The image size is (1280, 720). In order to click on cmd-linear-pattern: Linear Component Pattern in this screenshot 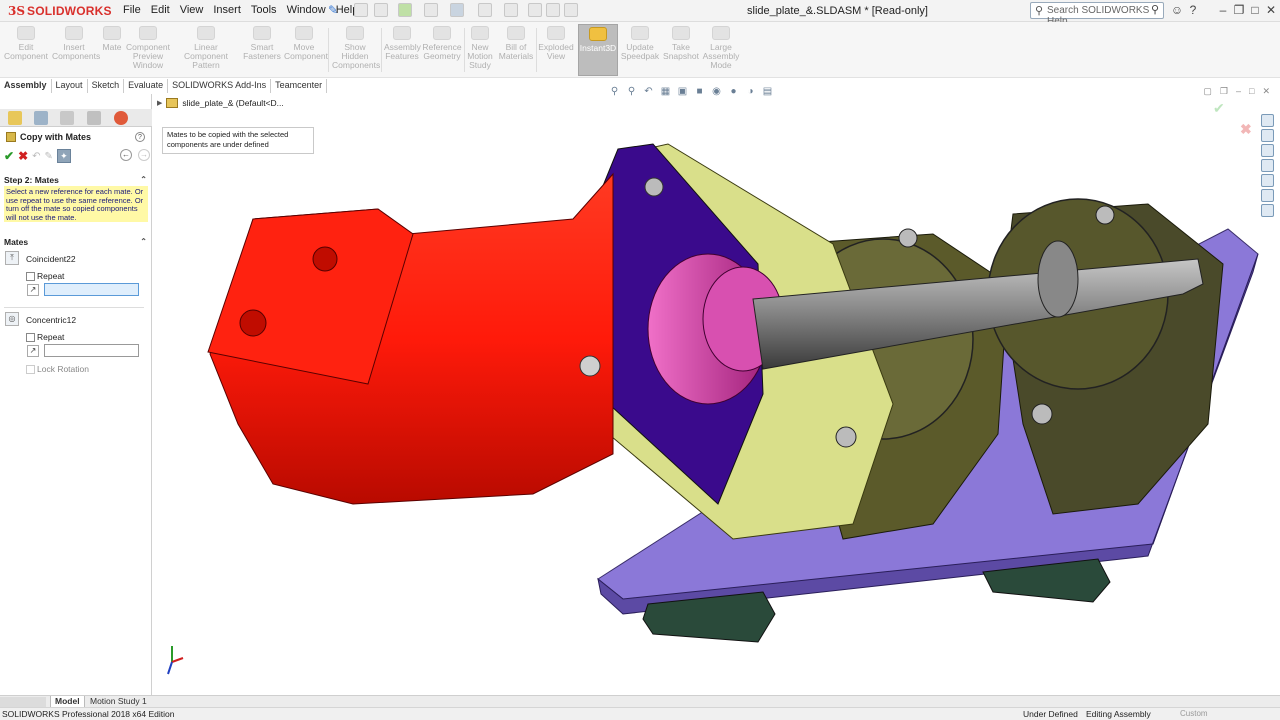, I will do `click(206, 47)`.